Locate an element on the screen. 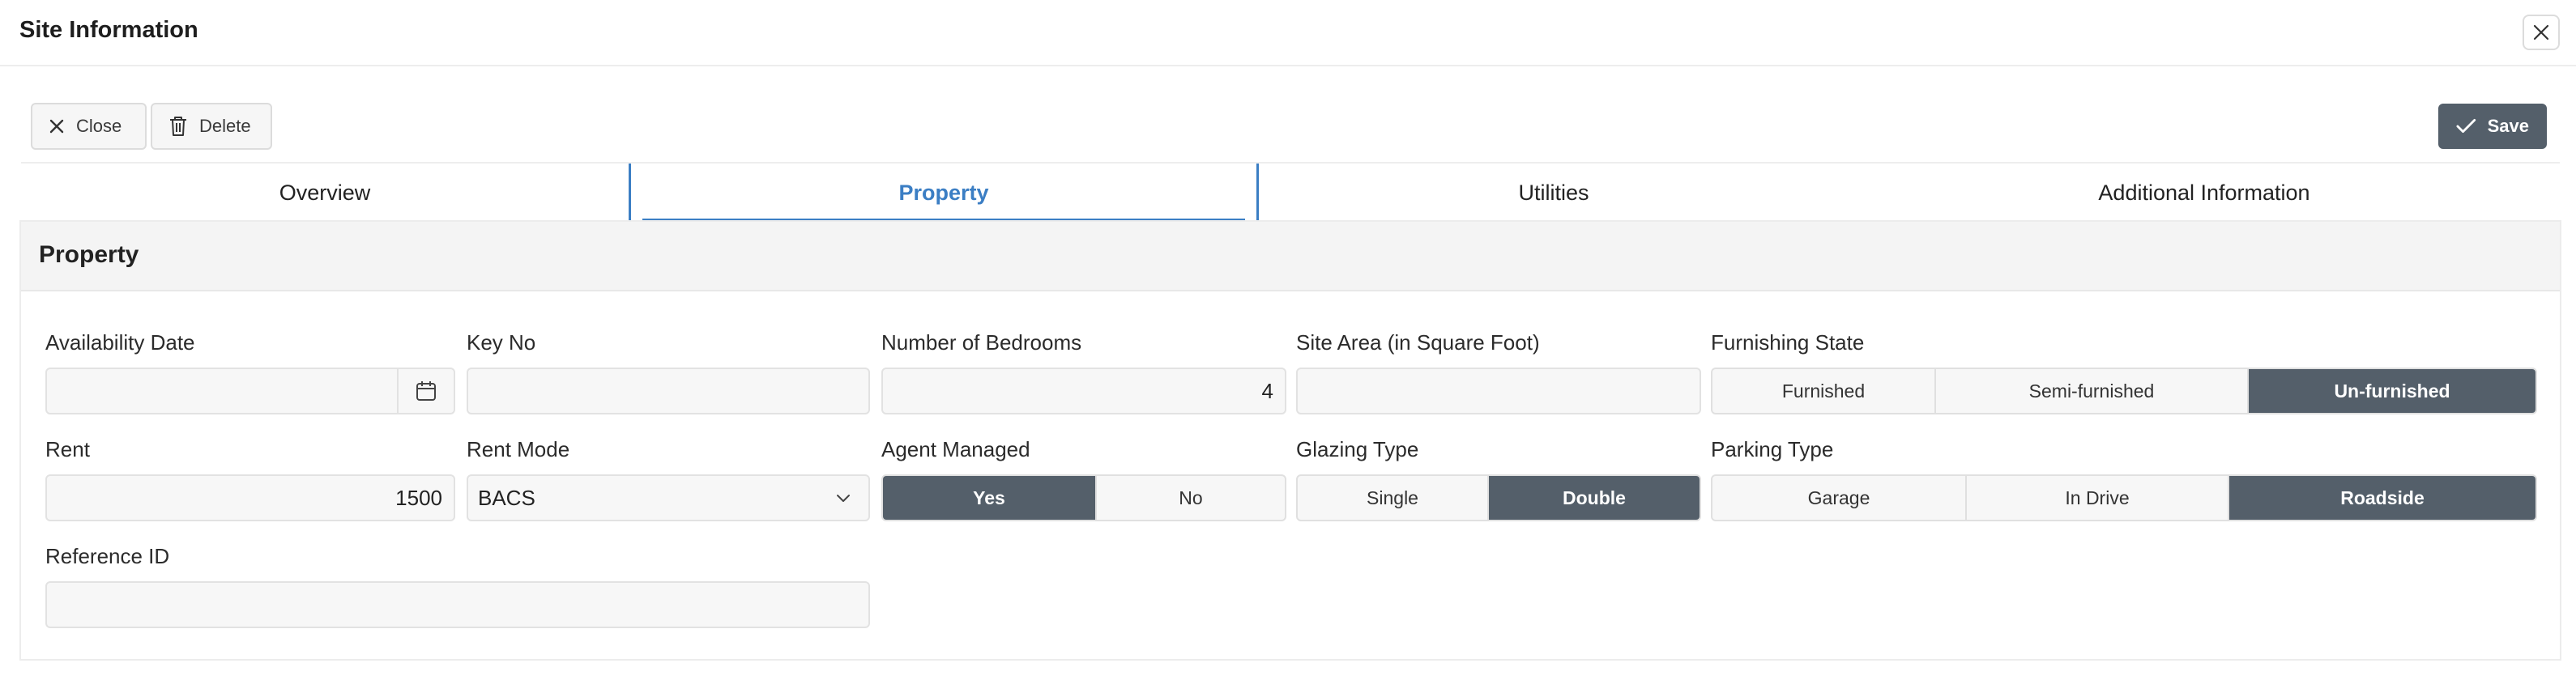 Image resolution: width=2576 pixels, height=680 pixels. tab-label: Utilities is located at coordinates (1553, 193).